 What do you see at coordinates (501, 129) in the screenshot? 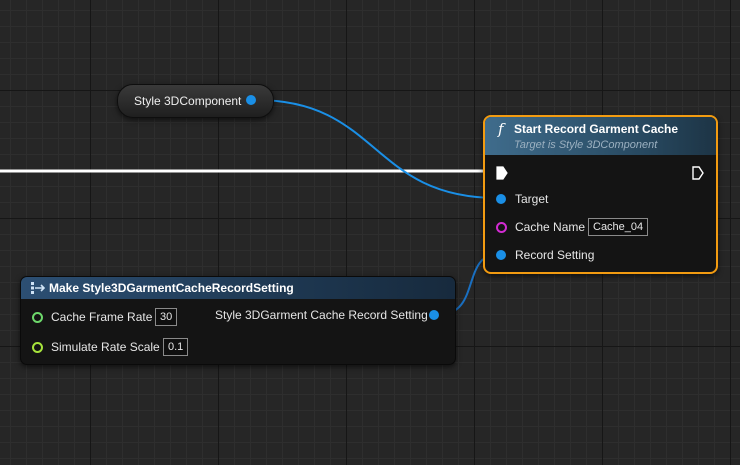
I see `function-icon: f` at bounding box center [501, 129].